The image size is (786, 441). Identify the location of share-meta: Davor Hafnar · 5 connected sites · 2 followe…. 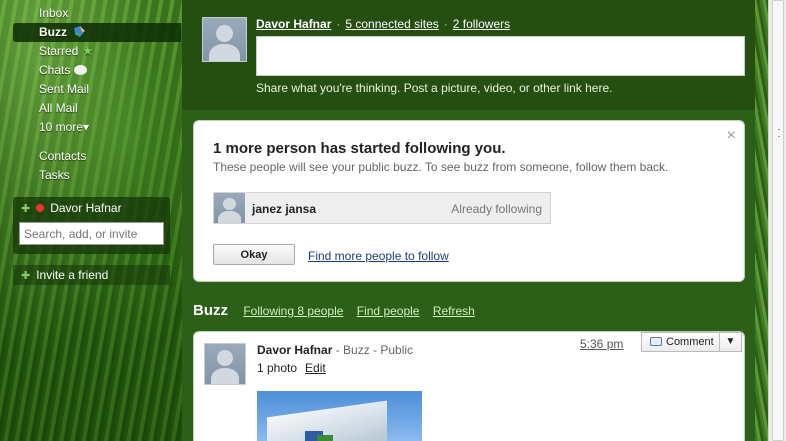
(383, 24).